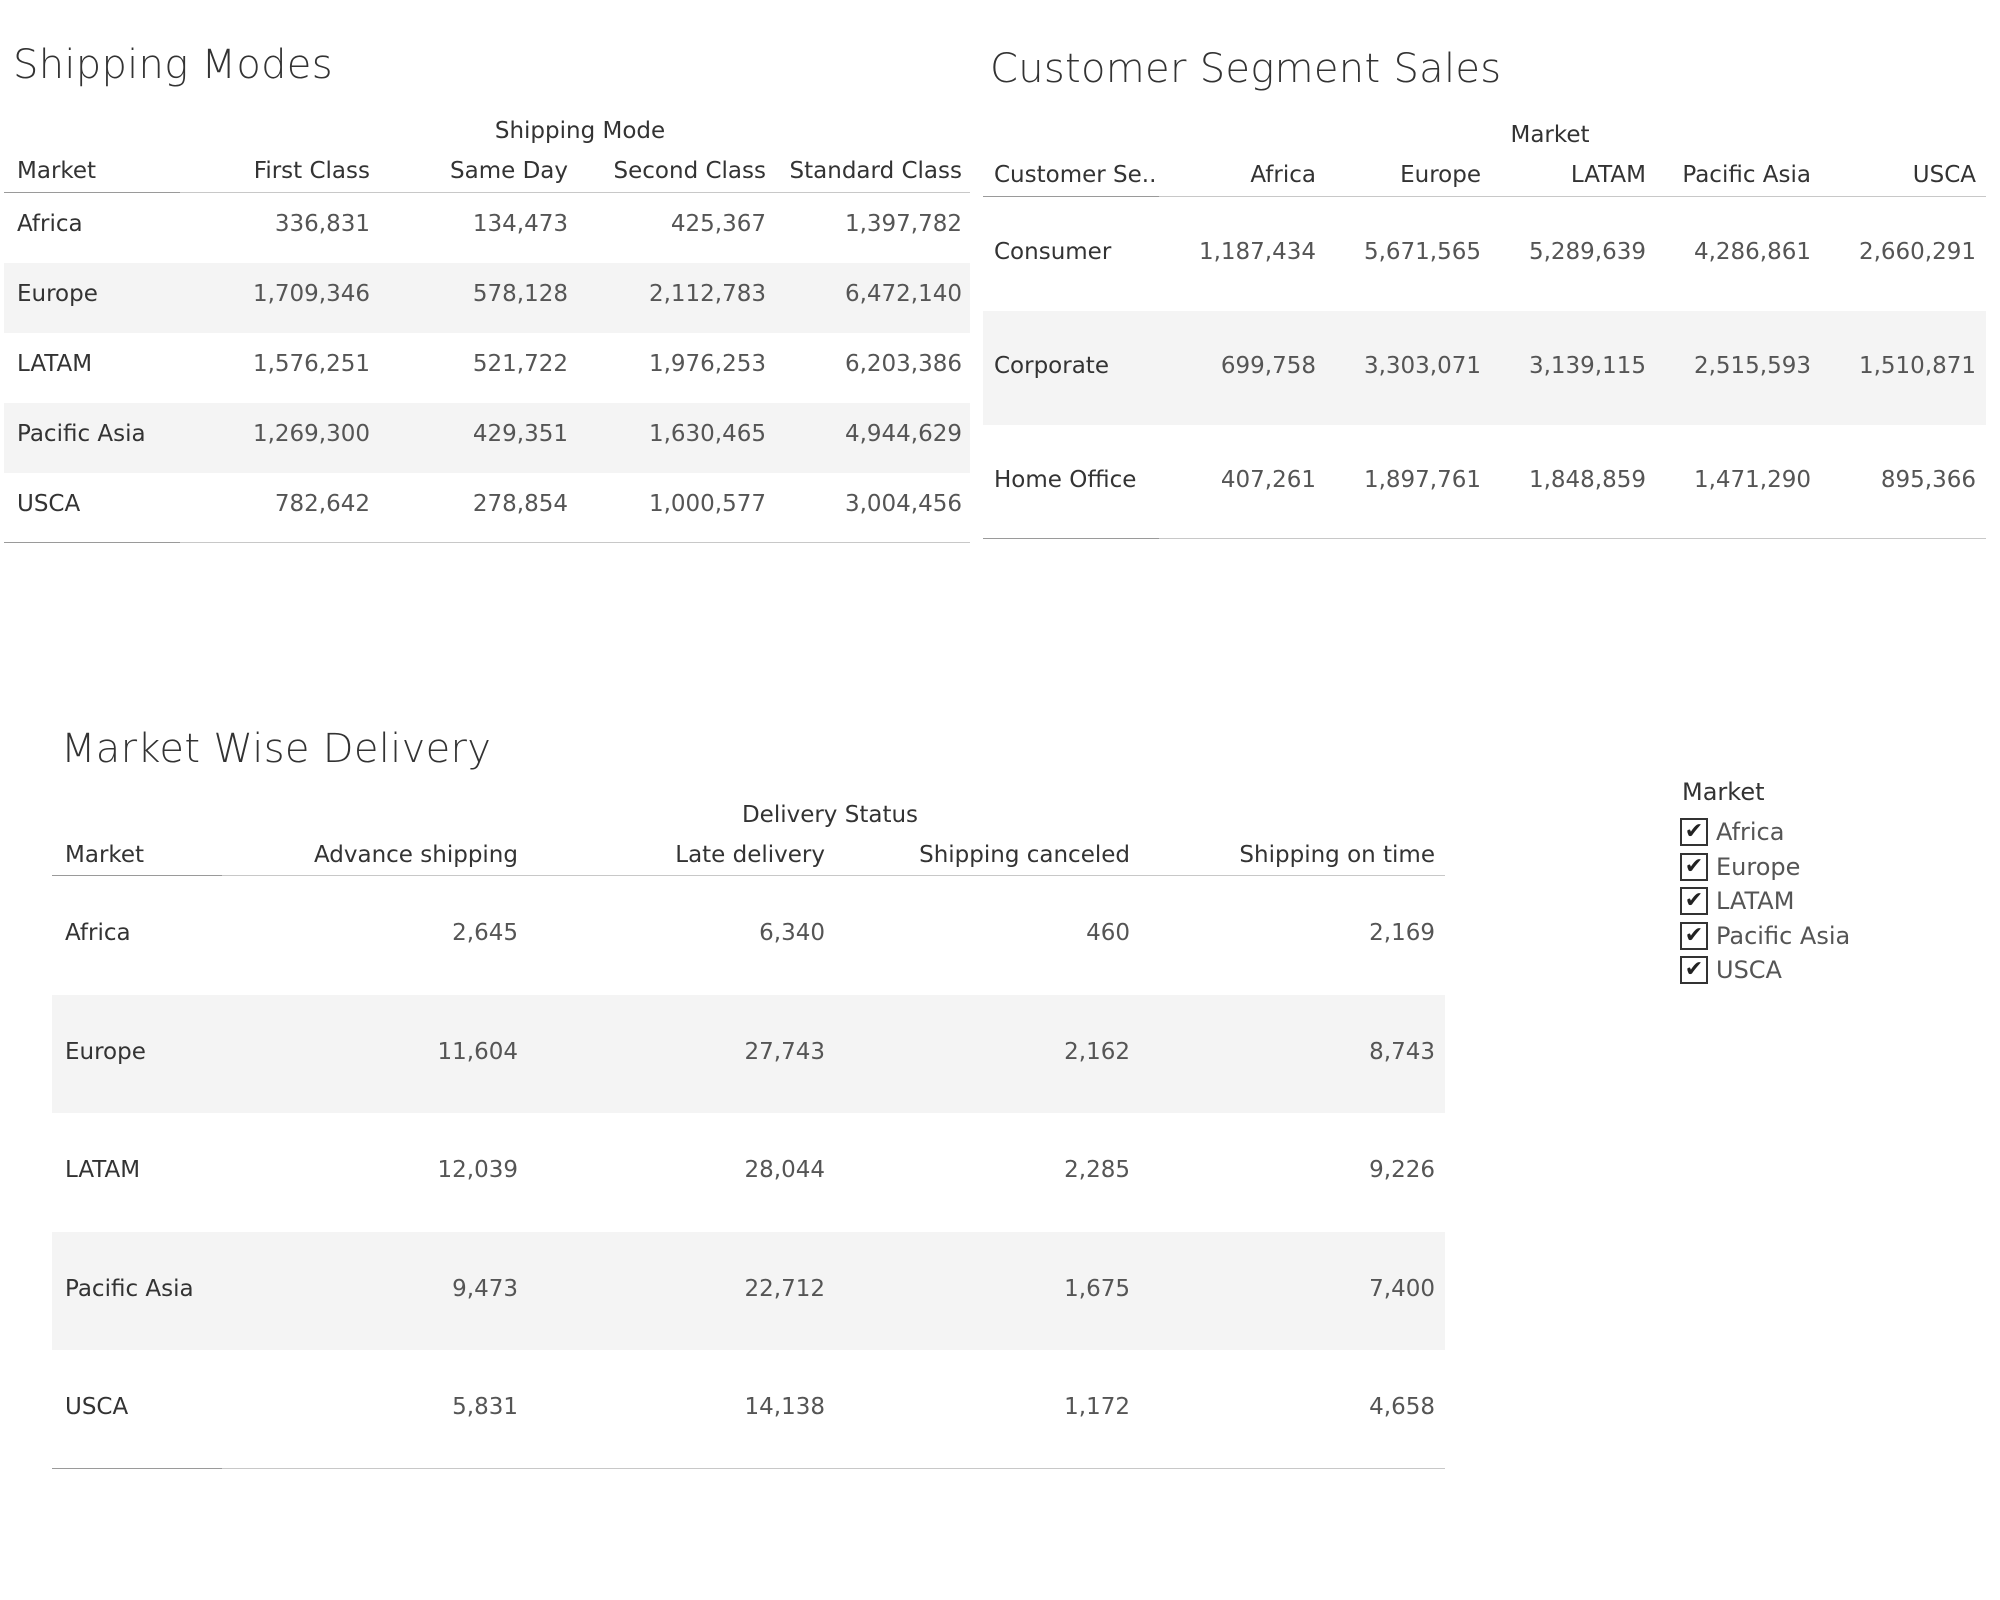  What do you see at coordinates (1233, 366) in the screenshot?
I see `table-cell: 699,758` at bounding box center [1233, 366].